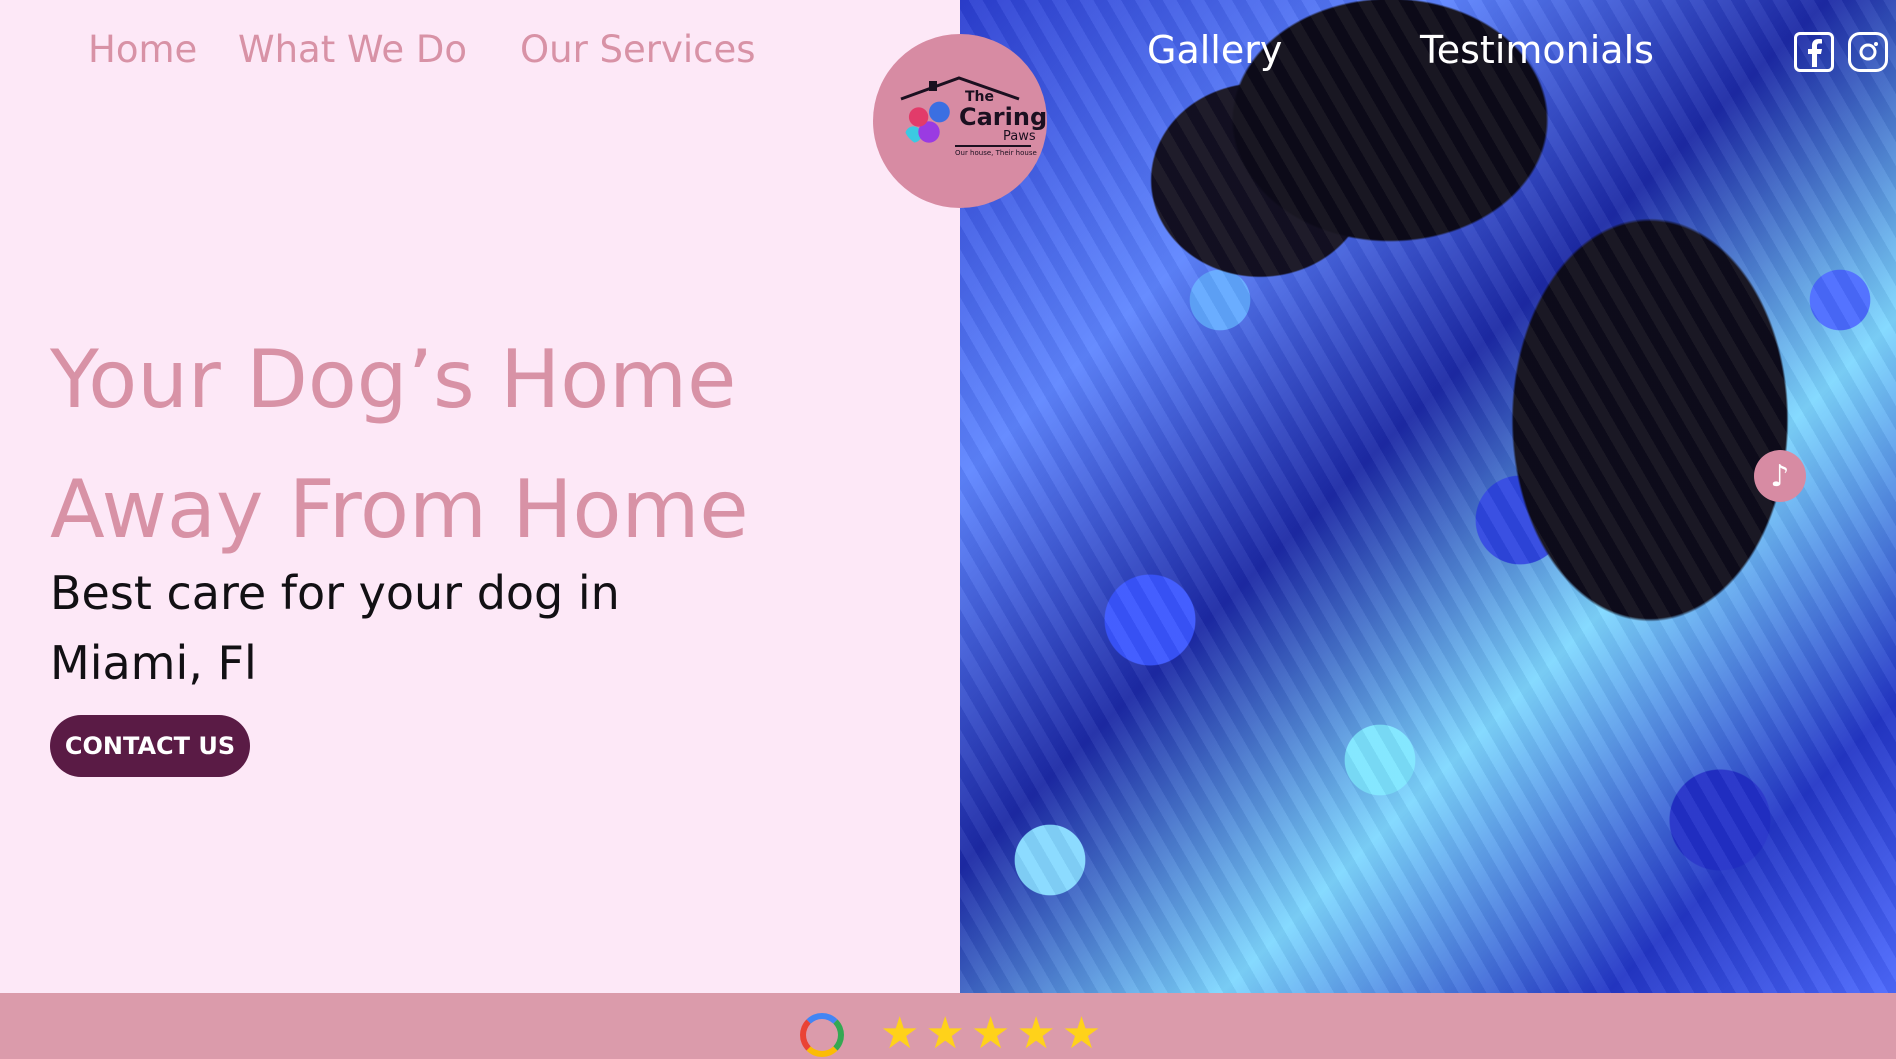  I want to click on hero-title: Your Dog’s Home Away From Home, so click(480, 445).